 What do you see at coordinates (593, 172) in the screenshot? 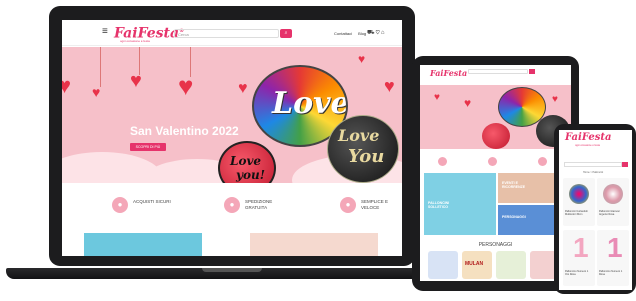
I see `breadcrumb: Home > Palloncini` at bounding box center [593, 172].